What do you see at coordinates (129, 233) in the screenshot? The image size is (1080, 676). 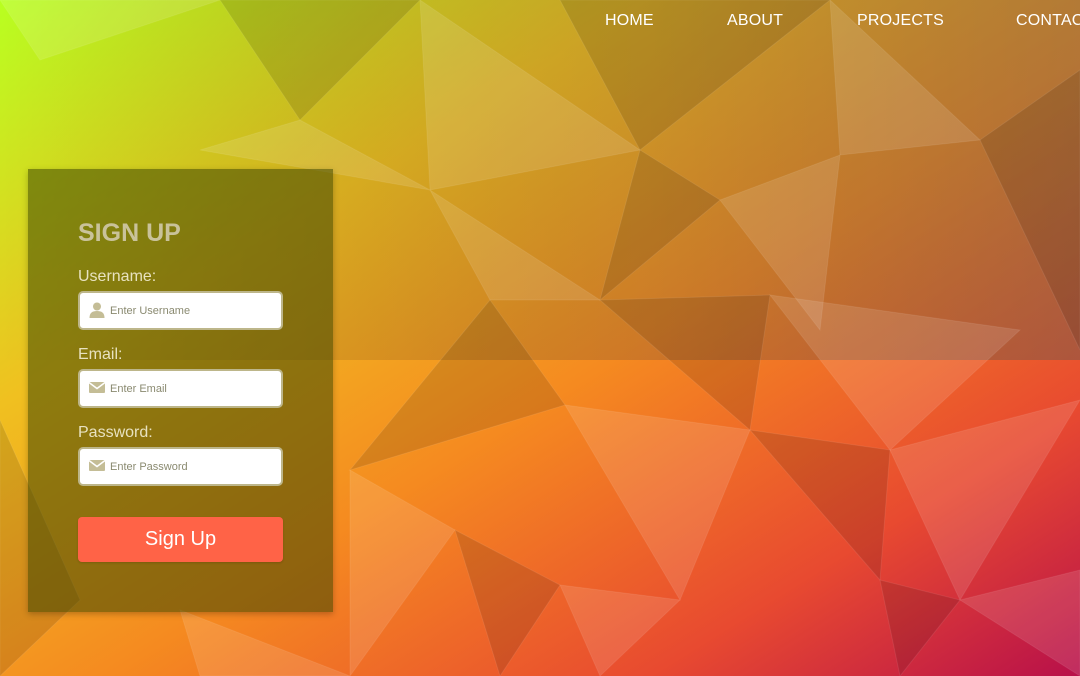 I see `signup-title: SIGN UP` at bounding box center [129, 233].